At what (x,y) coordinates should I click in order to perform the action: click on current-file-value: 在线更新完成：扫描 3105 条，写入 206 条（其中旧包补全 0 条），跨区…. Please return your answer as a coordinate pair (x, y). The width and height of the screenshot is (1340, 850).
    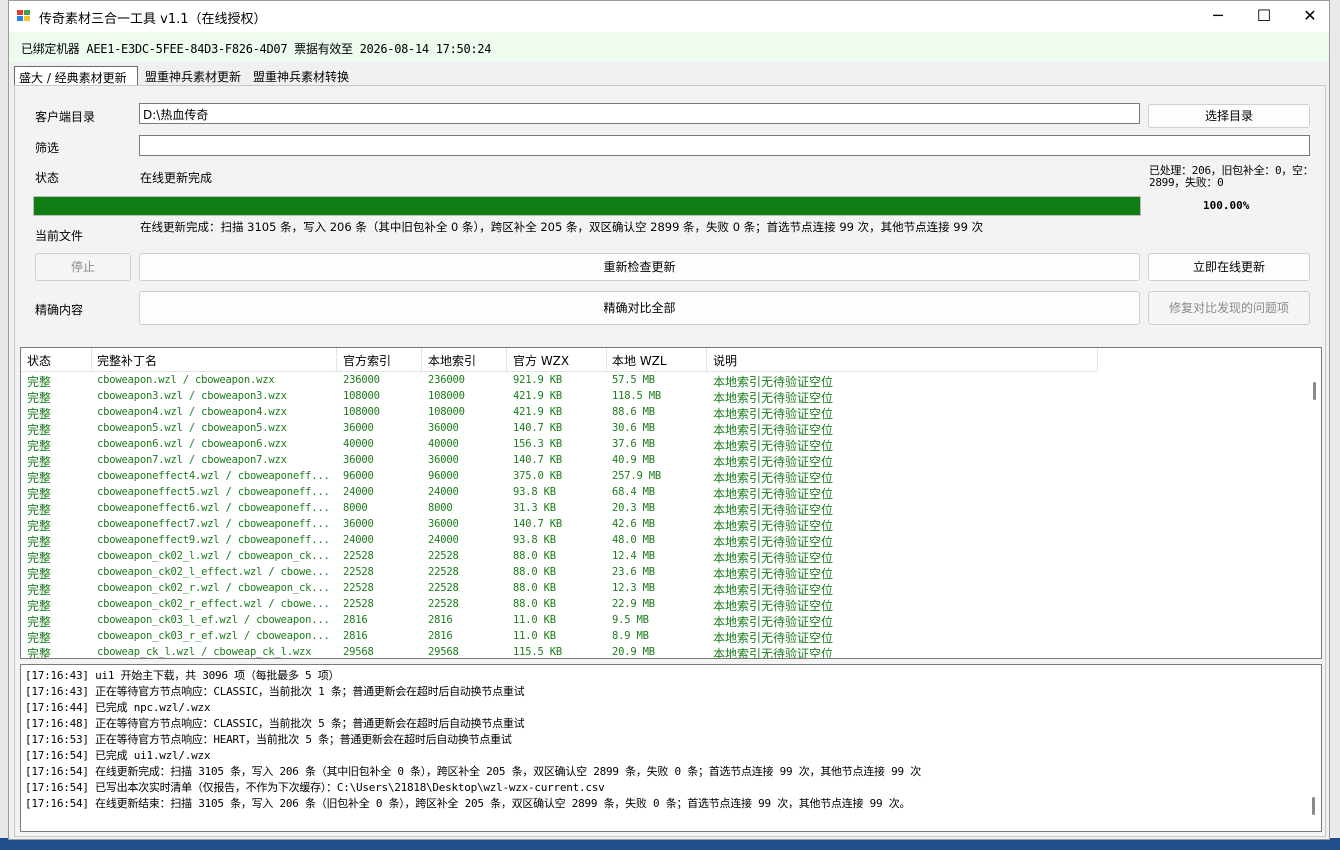
    Looking at the image, I should click on (562, 227).